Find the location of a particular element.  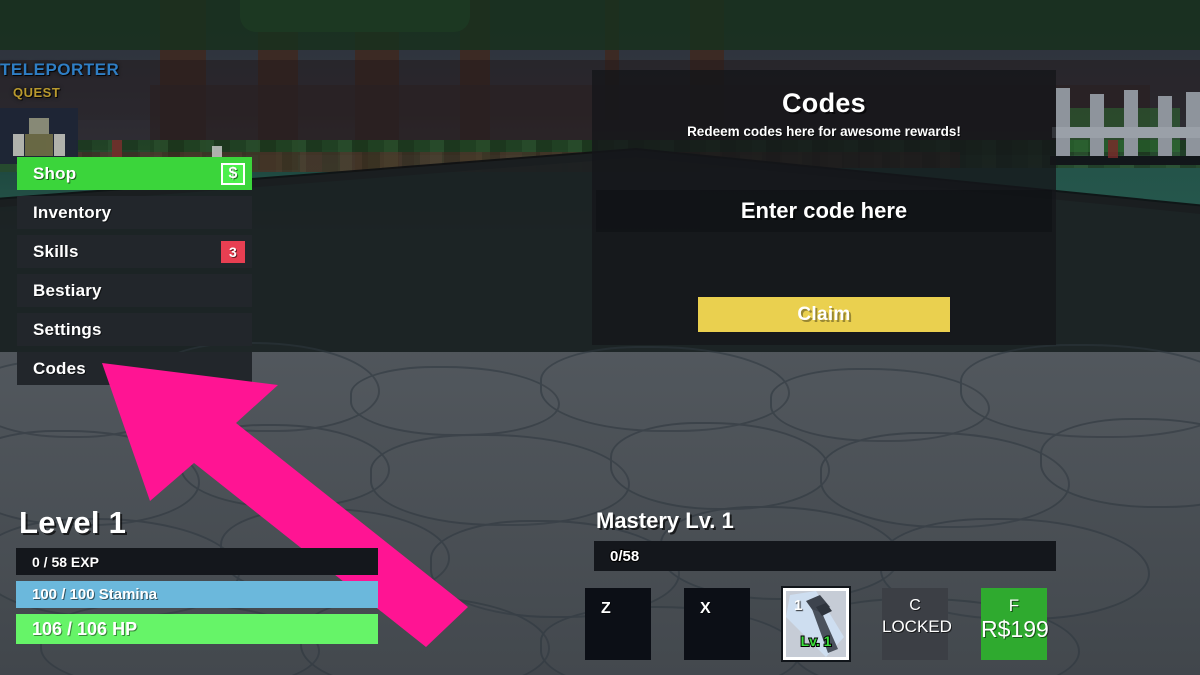

menu-item-label: Codes is located at coordinates (59, 368).